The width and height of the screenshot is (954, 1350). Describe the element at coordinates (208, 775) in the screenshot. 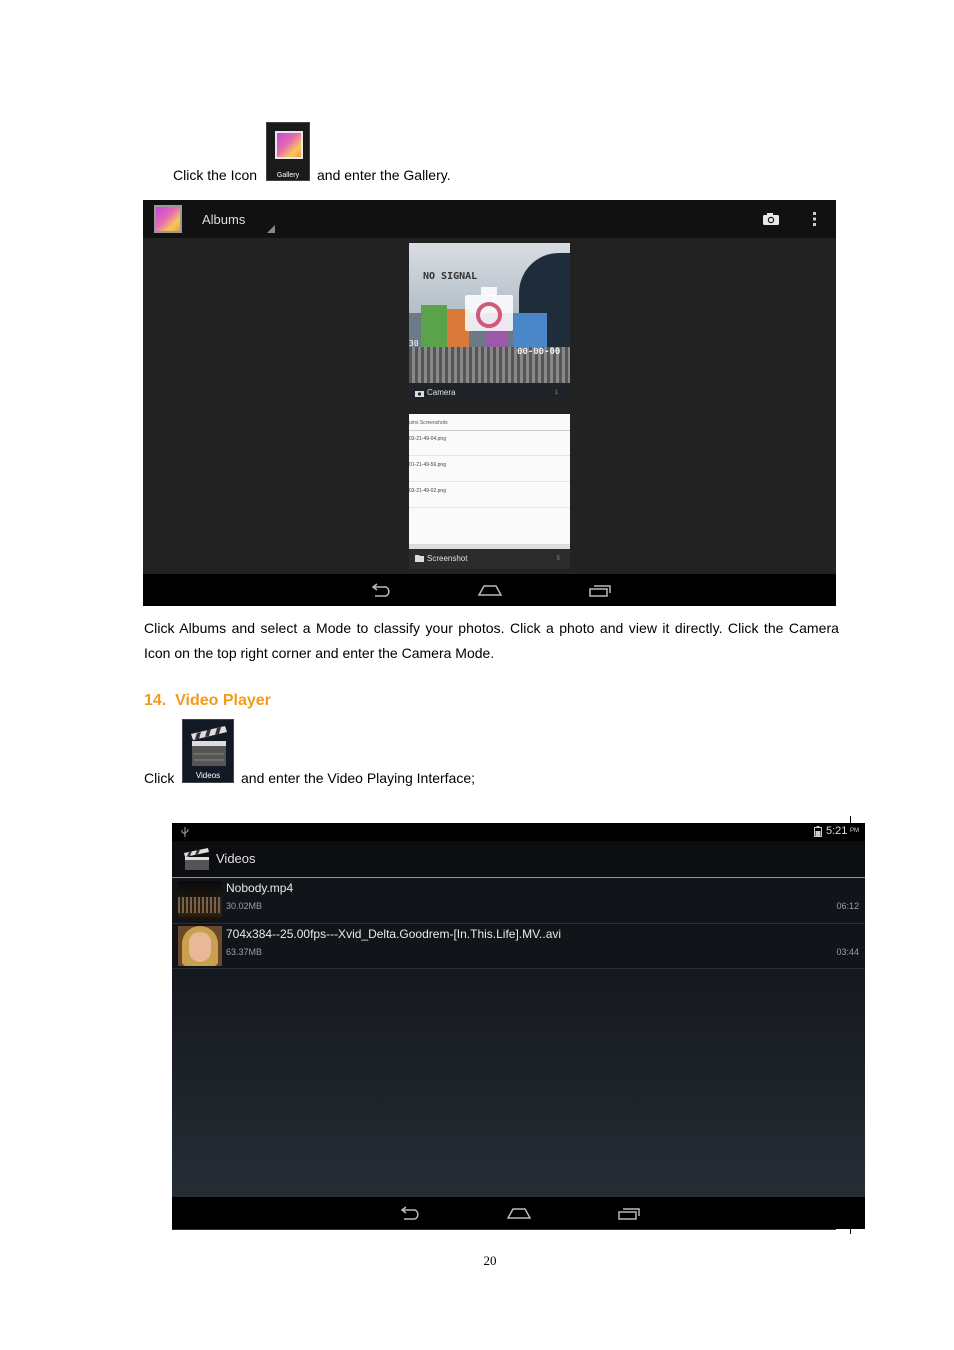

I see `videos-icon-label: Videos` at that location.